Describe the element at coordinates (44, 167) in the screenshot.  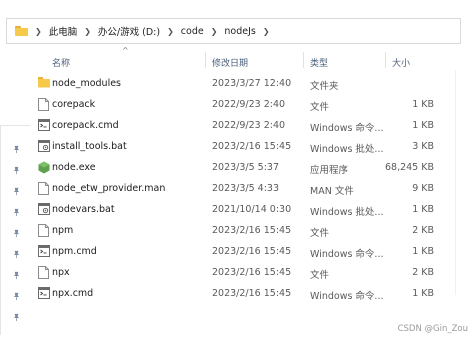
I see `node-exe-icon` at that location.